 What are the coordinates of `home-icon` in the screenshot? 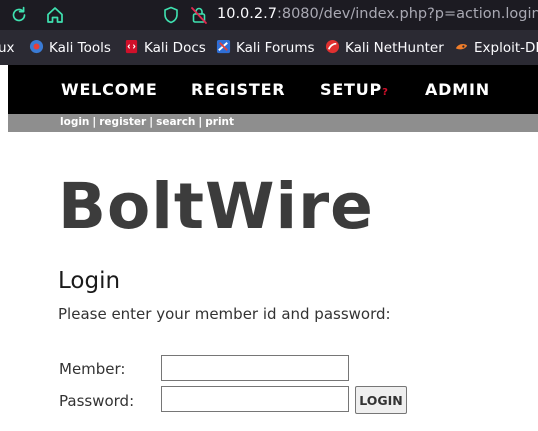 It's located at (55, 15).